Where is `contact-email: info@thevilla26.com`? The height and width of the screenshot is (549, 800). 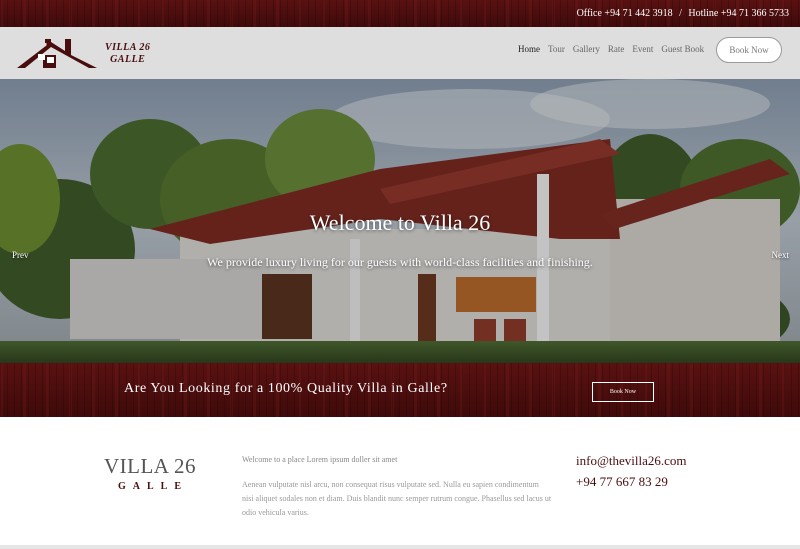
contact-email: info@thevilla26.com is located at coordinates (631, 461).